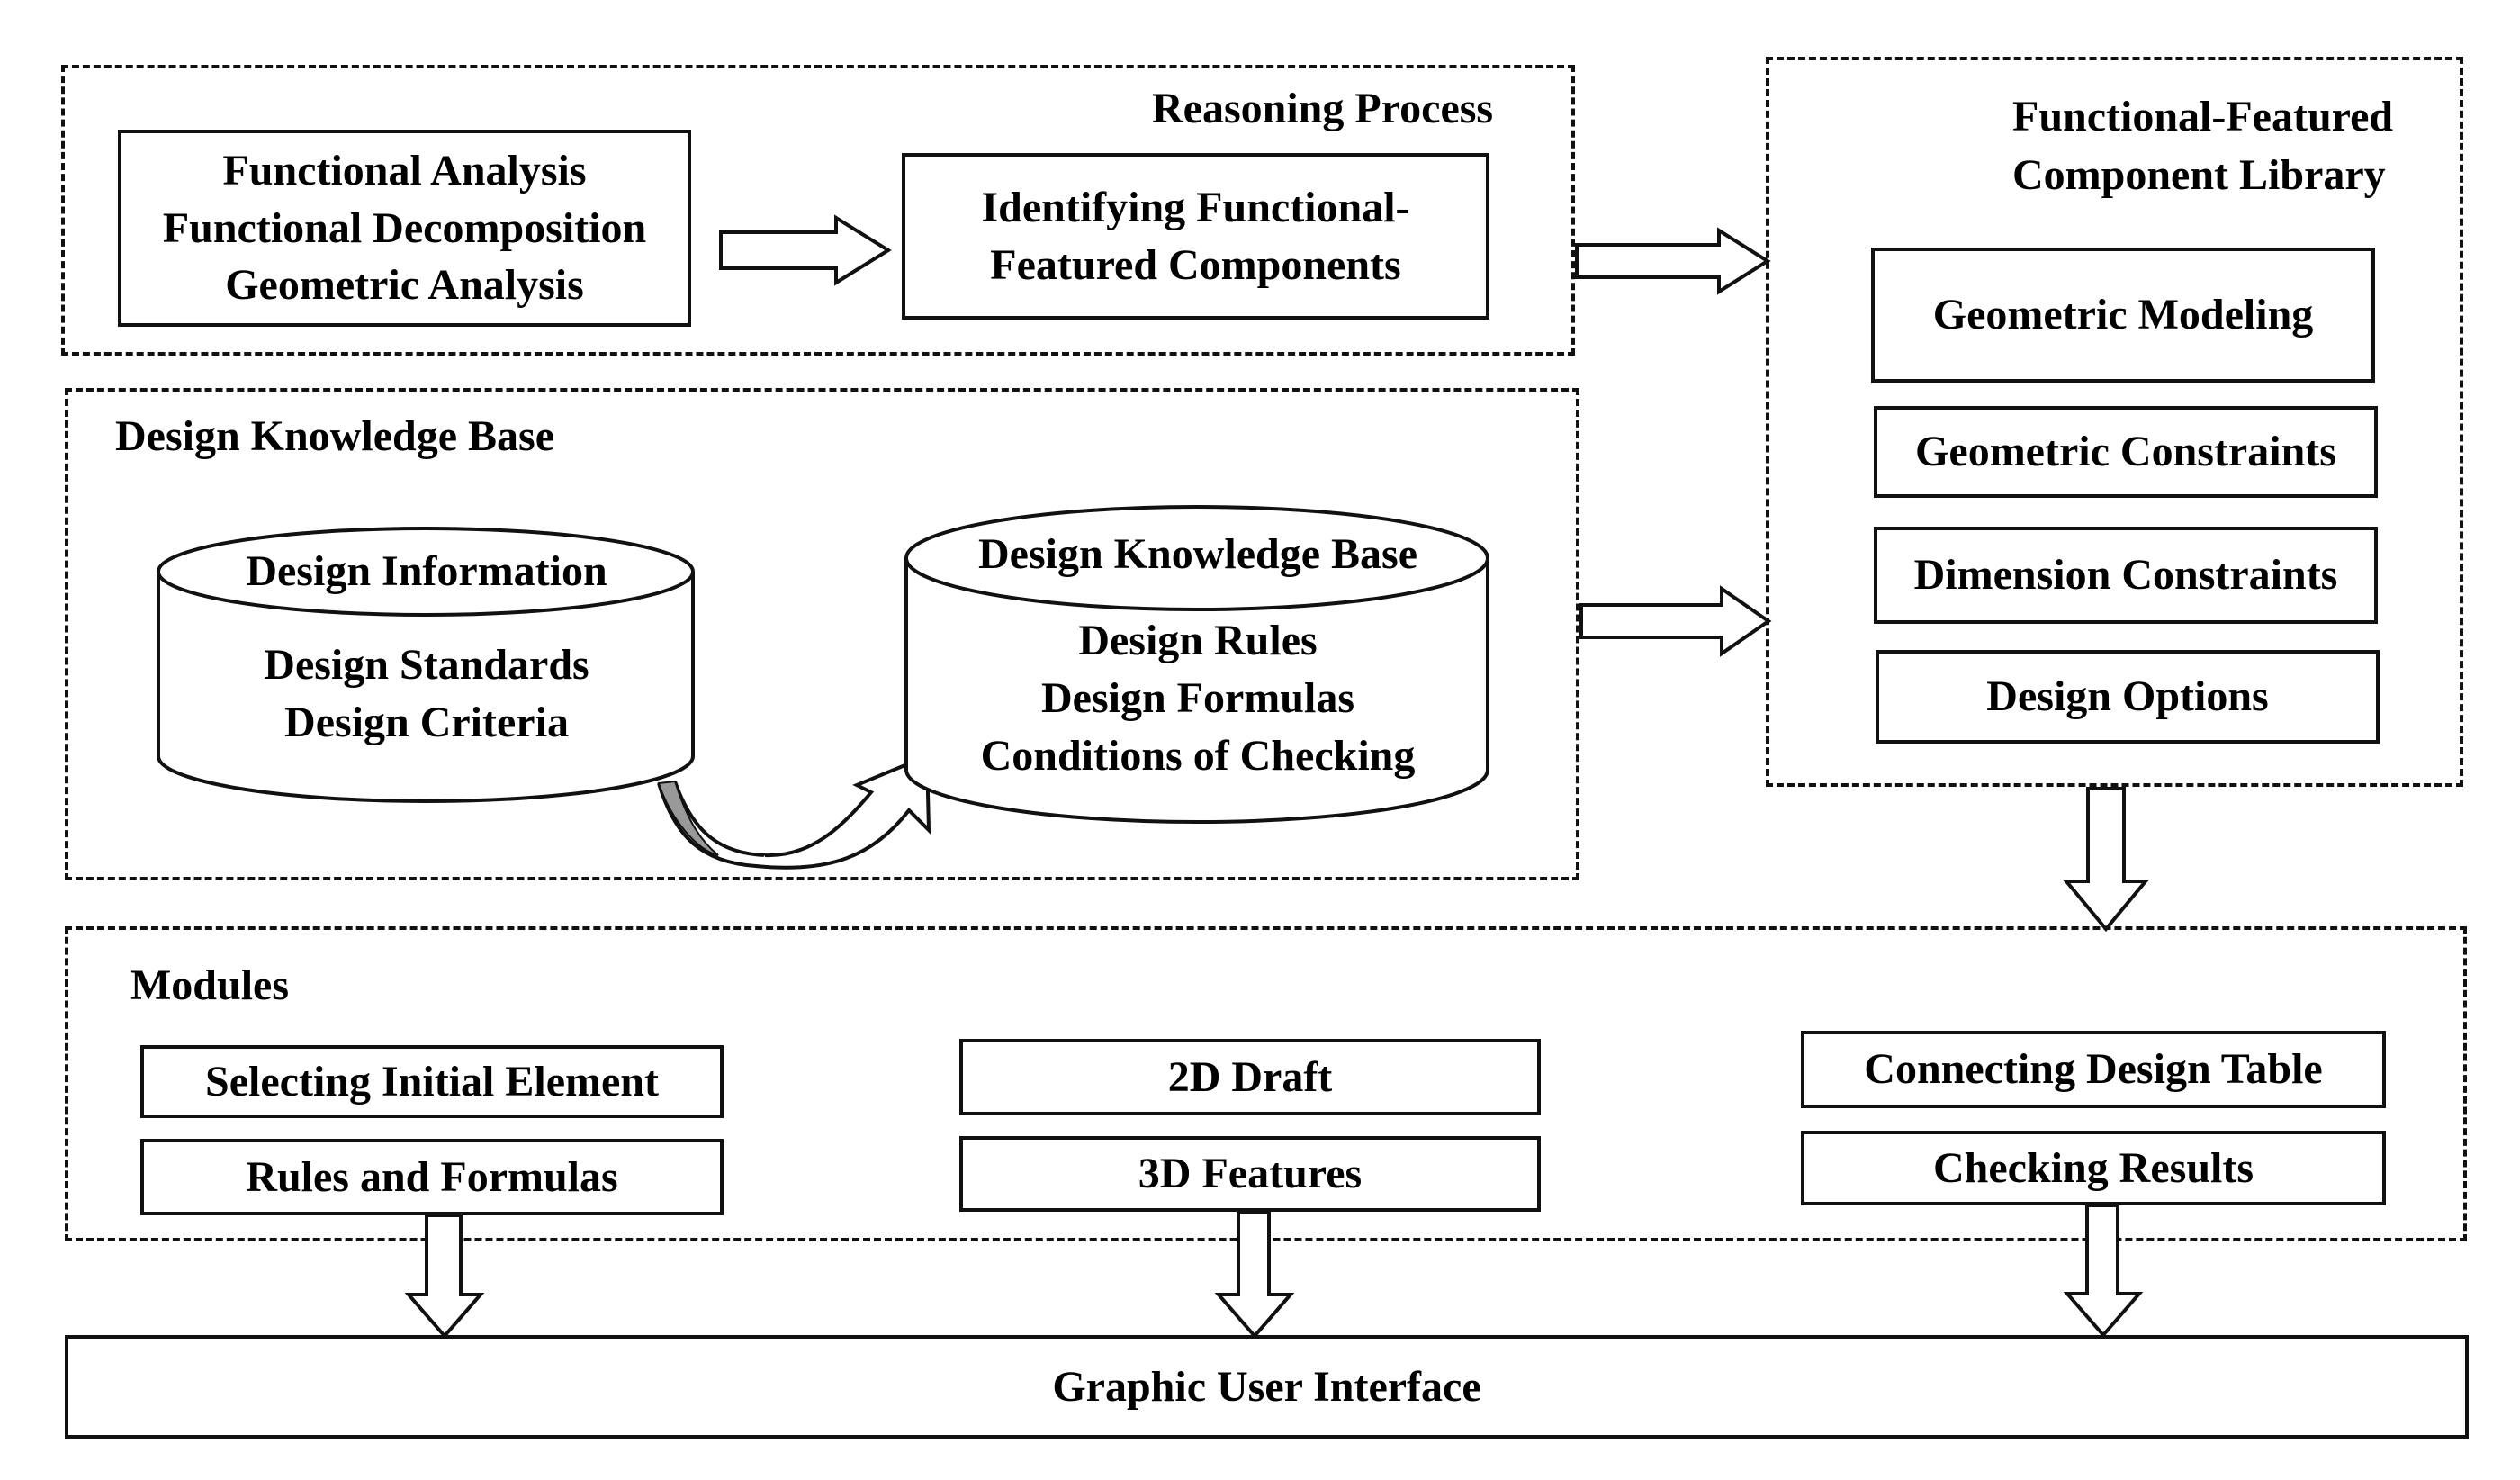 Image resolution: width=2520 pixels, height=1480 pixels. I want to click on library-item-geometric-constraints: Geometric Constraints, so click(2126, 452).